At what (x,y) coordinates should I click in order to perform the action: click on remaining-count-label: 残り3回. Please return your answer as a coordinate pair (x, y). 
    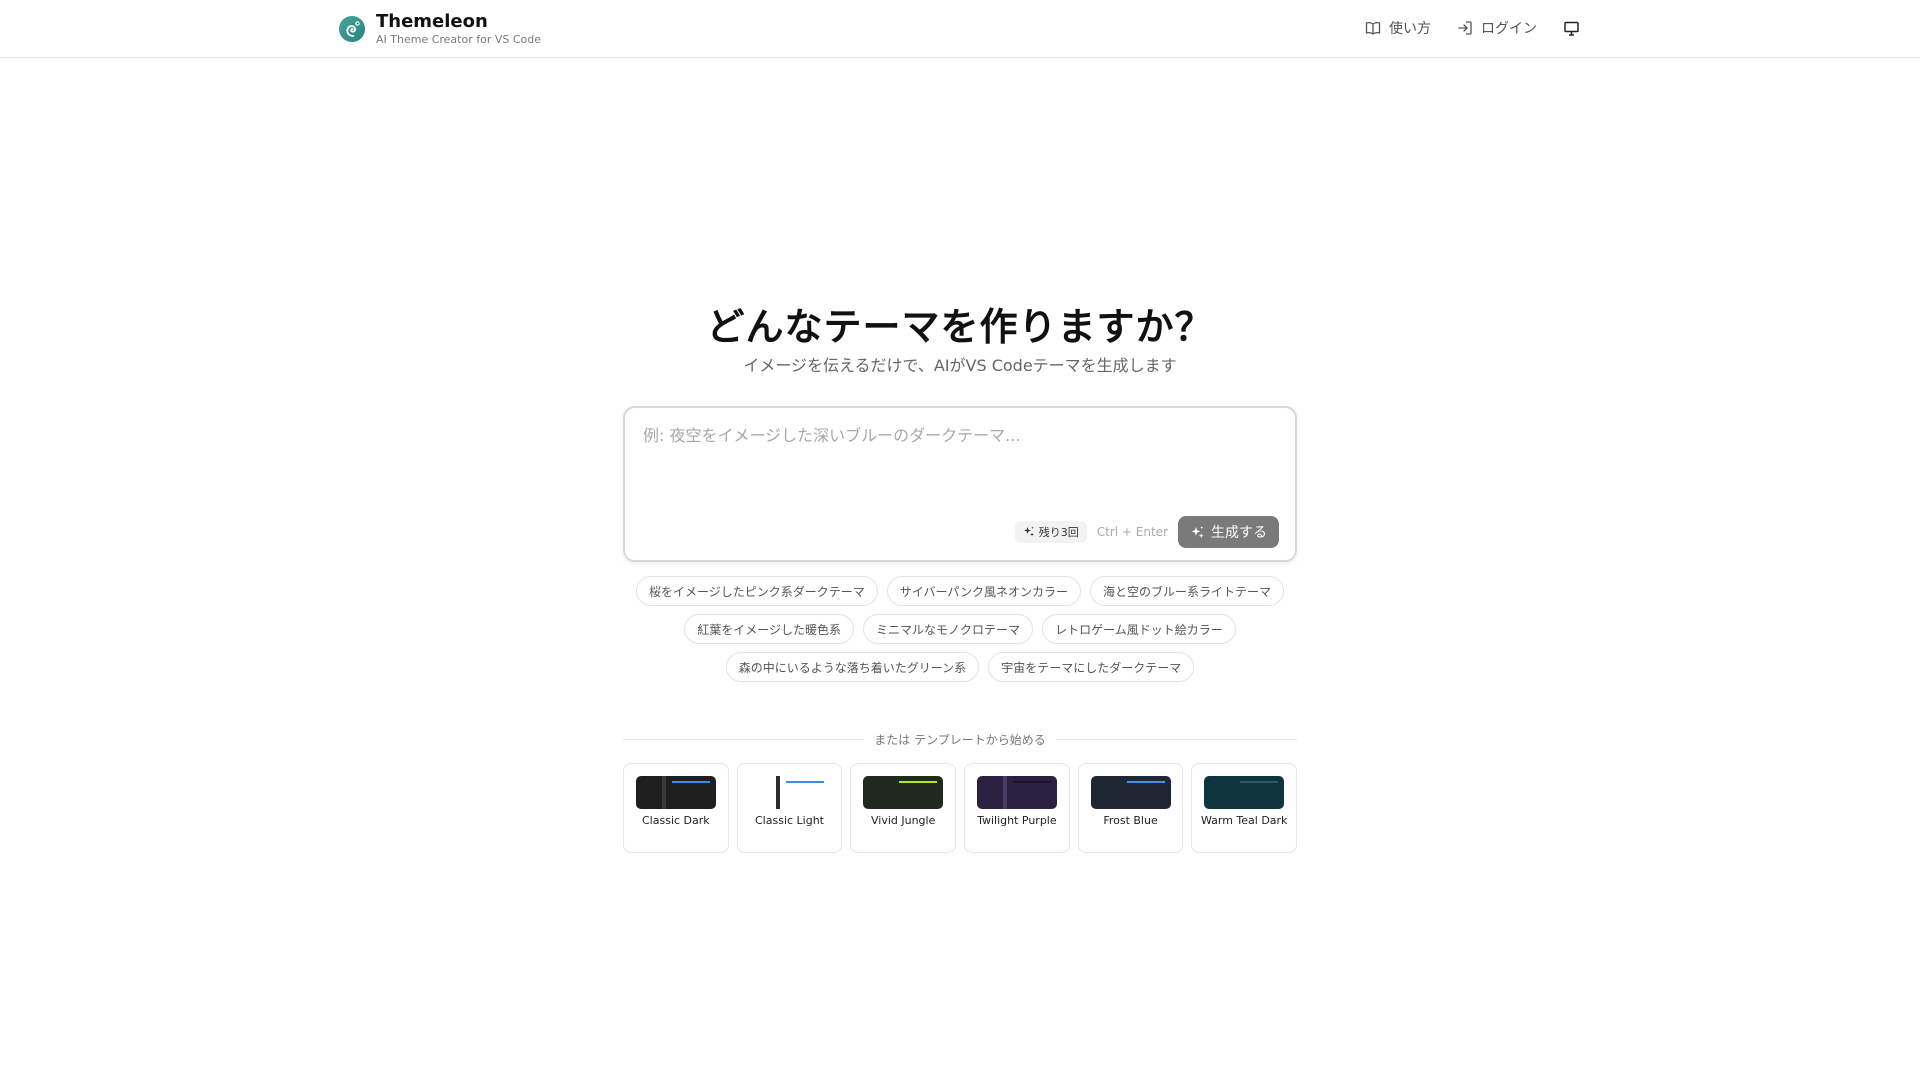
    Looking at the image, I should click on (1058, 532).